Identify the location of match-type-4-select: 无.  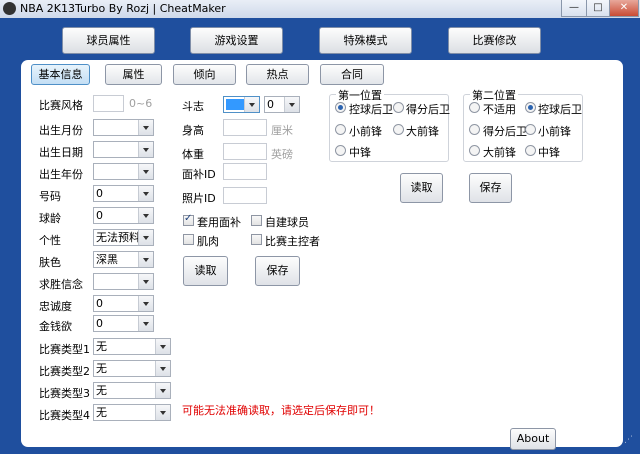
(132, 412).